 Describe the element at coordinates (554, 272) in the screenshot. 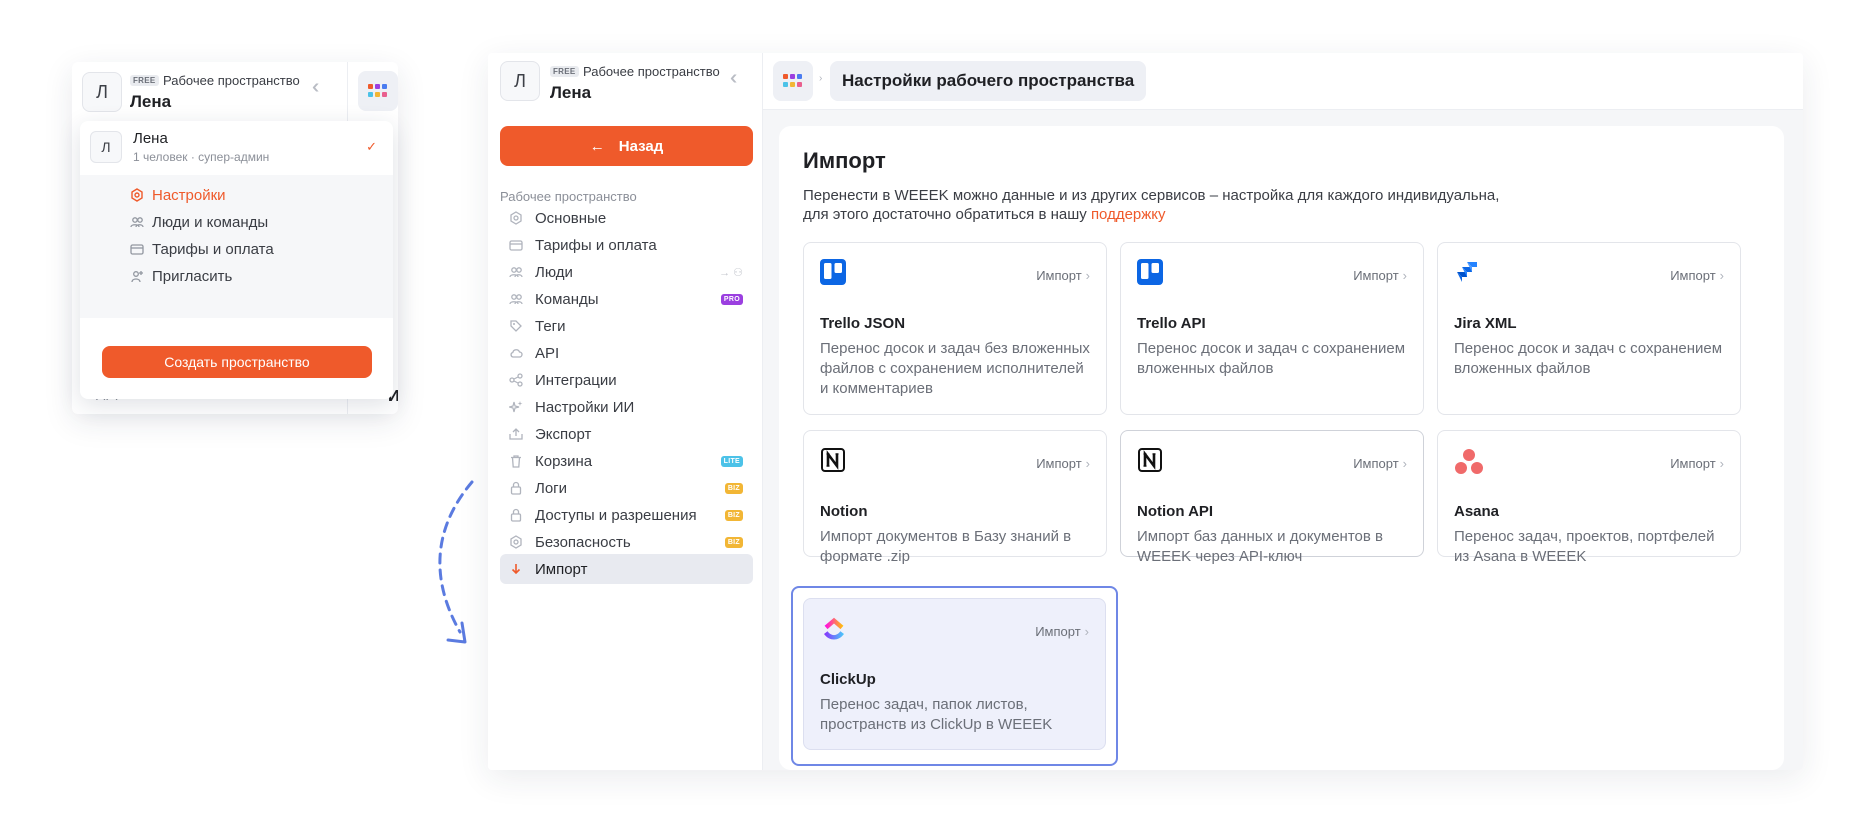

I see `sidebar-item-label: Люди` at that location.